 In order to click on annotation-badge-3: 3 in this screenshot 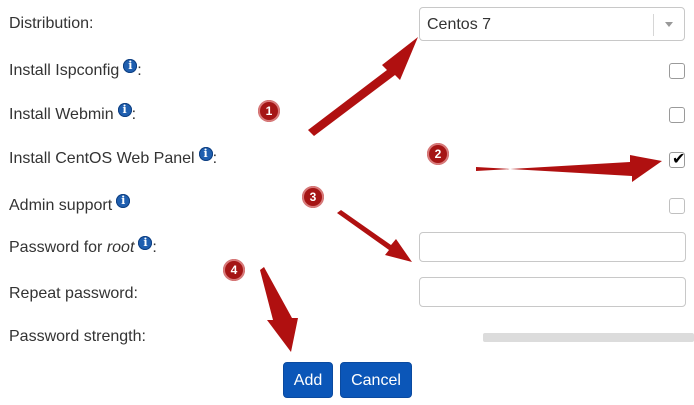, I will do `click(313, 197)`.